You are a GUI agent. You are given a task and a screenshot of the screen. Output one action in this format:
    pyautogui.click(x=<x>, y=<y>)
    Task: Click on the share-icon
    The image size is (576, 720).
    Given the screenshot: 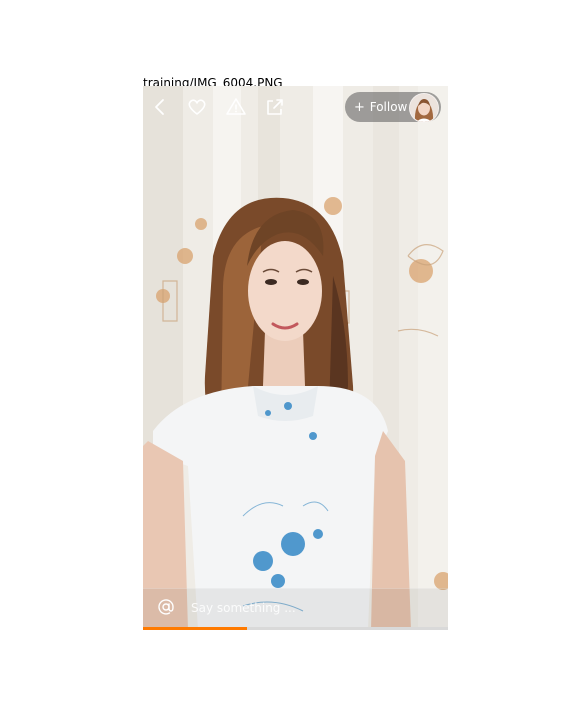 What is the action you would take?
    pyautogui.click(x=275, y=107)
    